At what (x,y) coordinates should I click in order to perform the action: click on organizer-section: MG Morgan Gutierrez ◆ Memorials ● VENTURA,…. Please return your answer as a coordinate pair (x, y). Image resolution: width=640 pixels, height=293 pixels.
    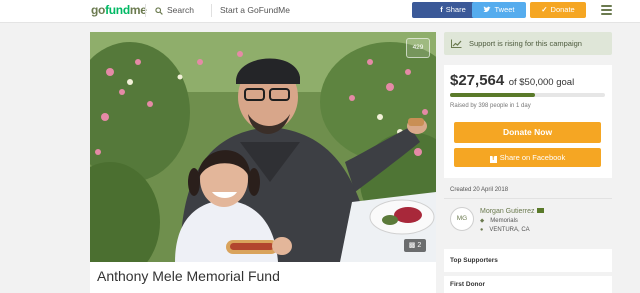
    Looking at the image, I should click on (528, 220).